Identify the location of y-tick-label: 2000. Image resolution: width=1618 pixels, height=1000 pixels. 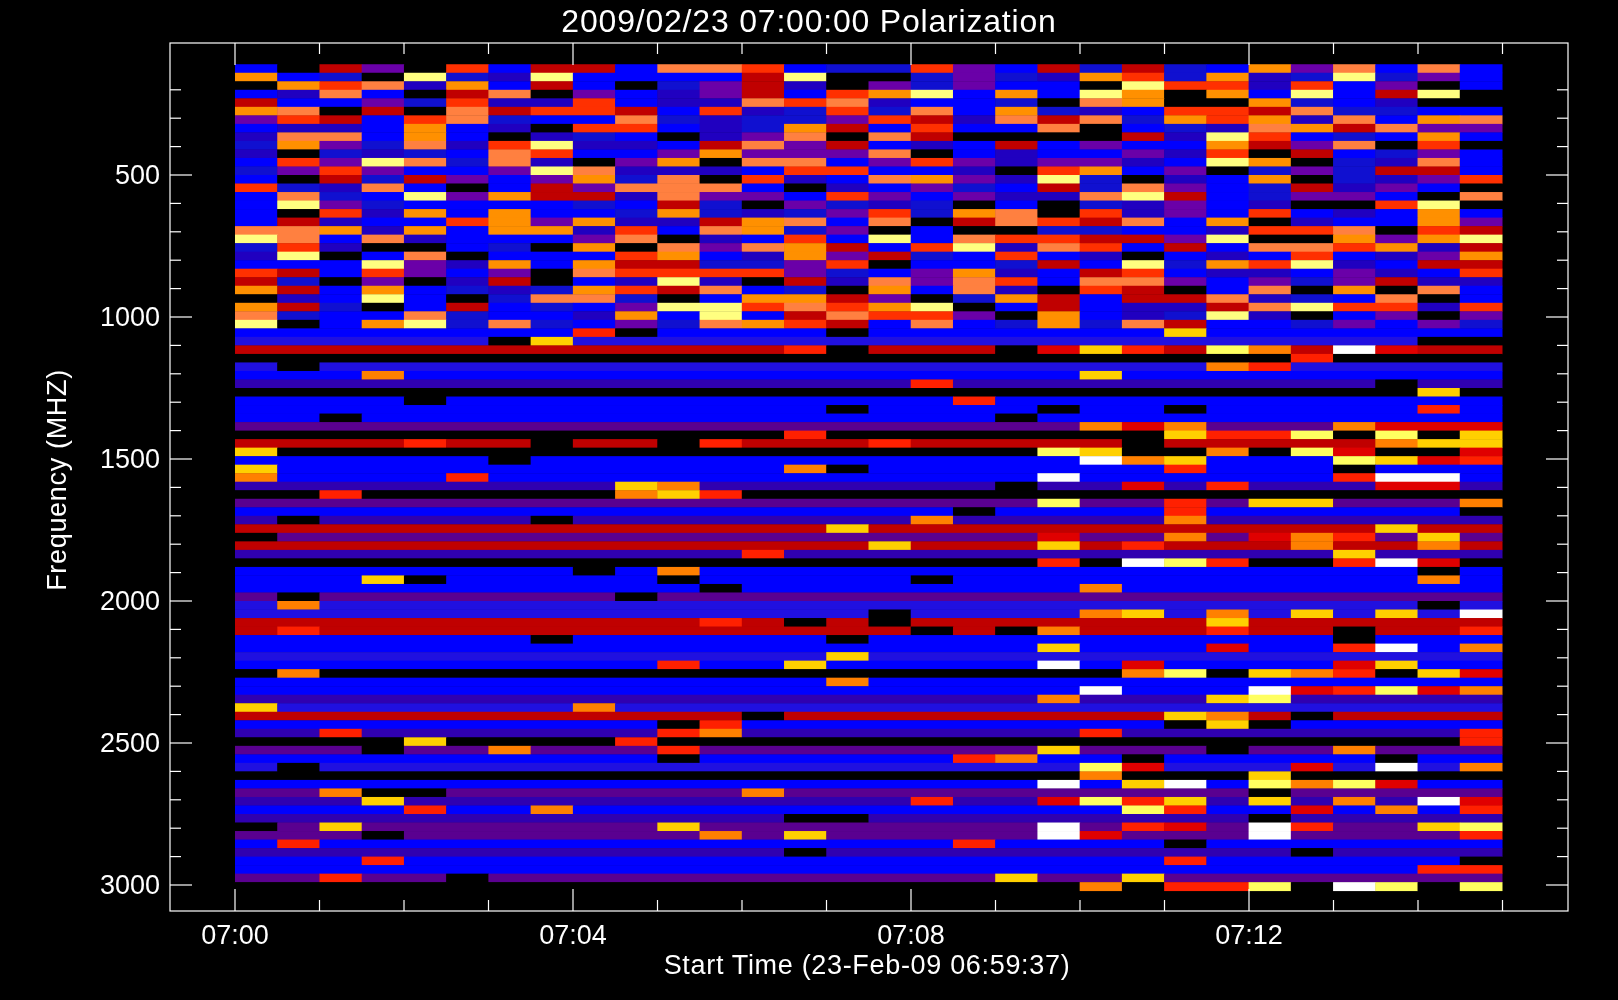
(129, 601).